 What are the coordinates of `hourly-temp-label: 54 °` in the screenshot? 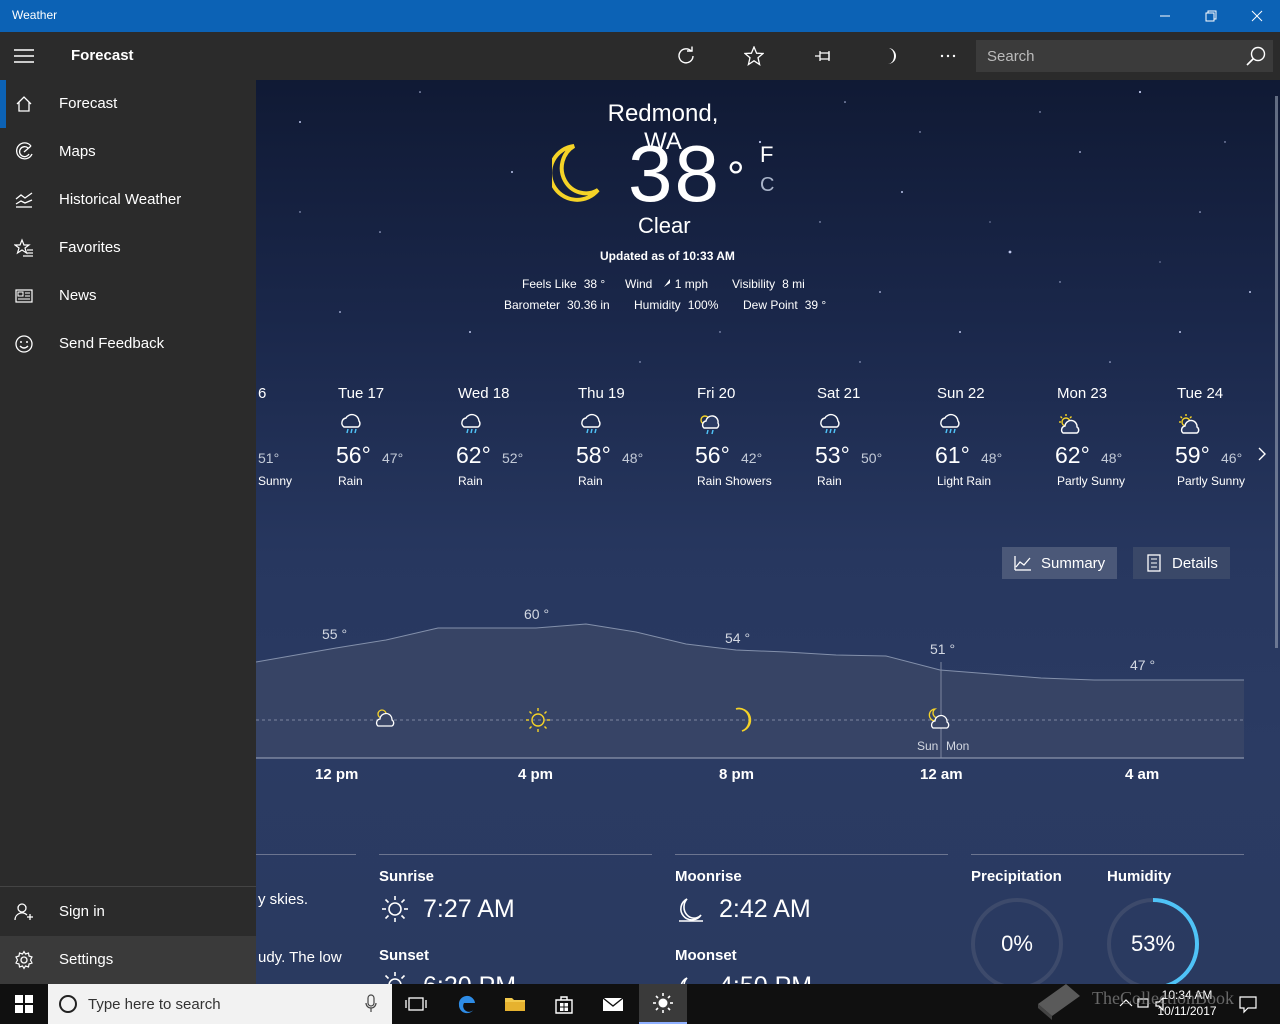 It's located at (738, 638).